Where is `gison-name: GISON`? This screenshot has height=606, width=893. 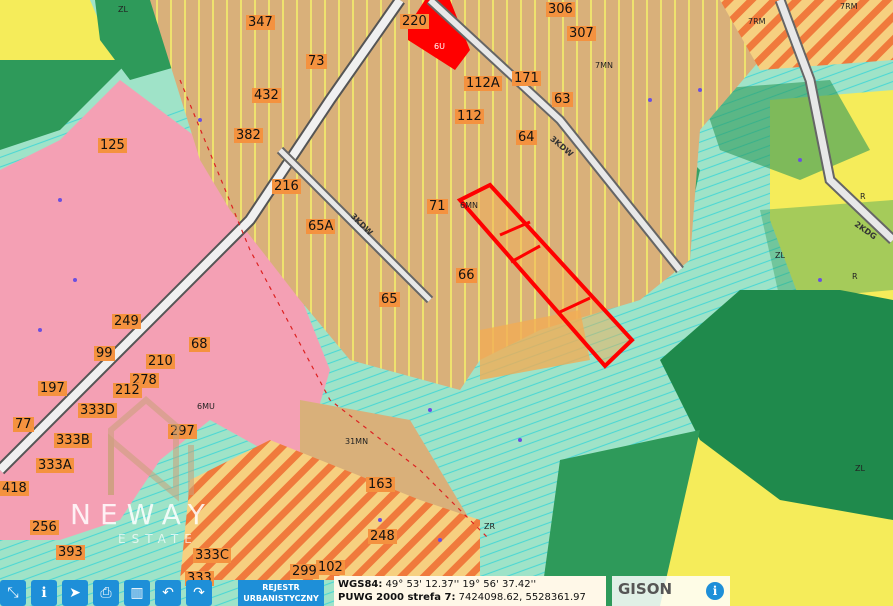 gison-name: GISON is located at coordinates (645, 589).